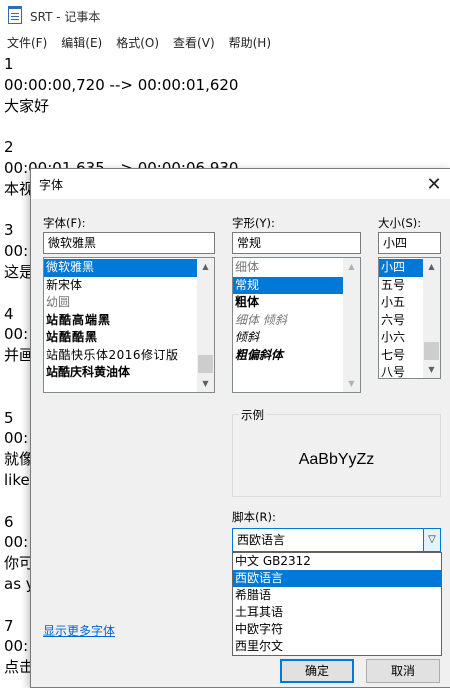 This screenshot has width=450, height=688. Describe the element at coordinates (120, 321) in the screenshot. I see `font-list-item: 站酷高端黑` at that location.